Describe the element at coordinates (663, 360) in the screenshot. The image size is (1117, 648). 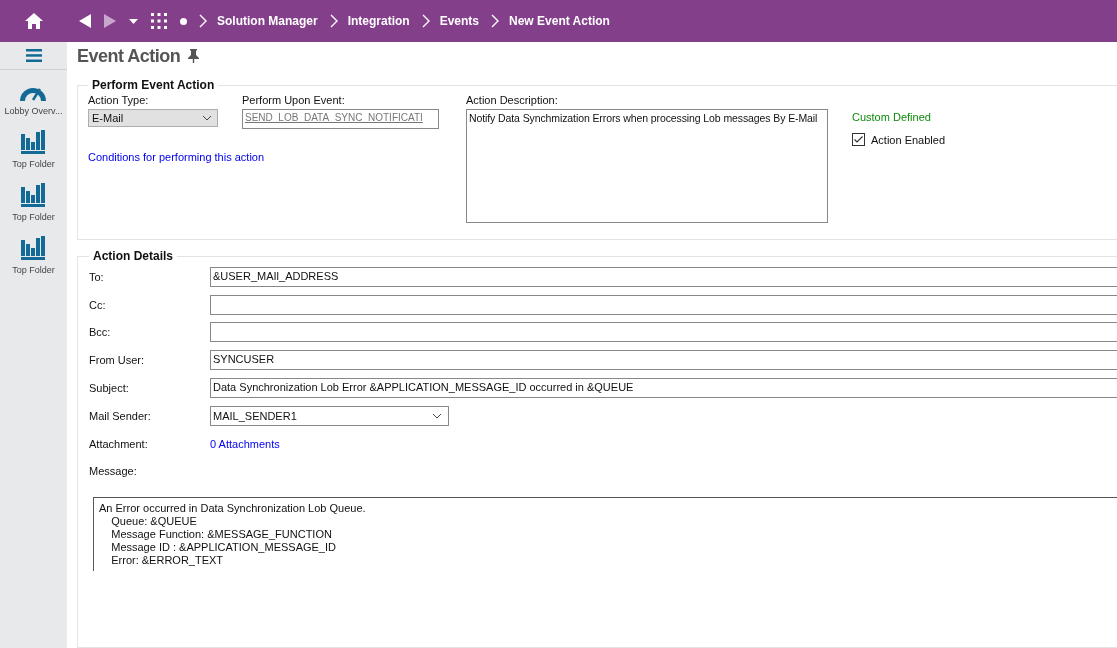
I see `text-field: SYNCUSER` at that location.